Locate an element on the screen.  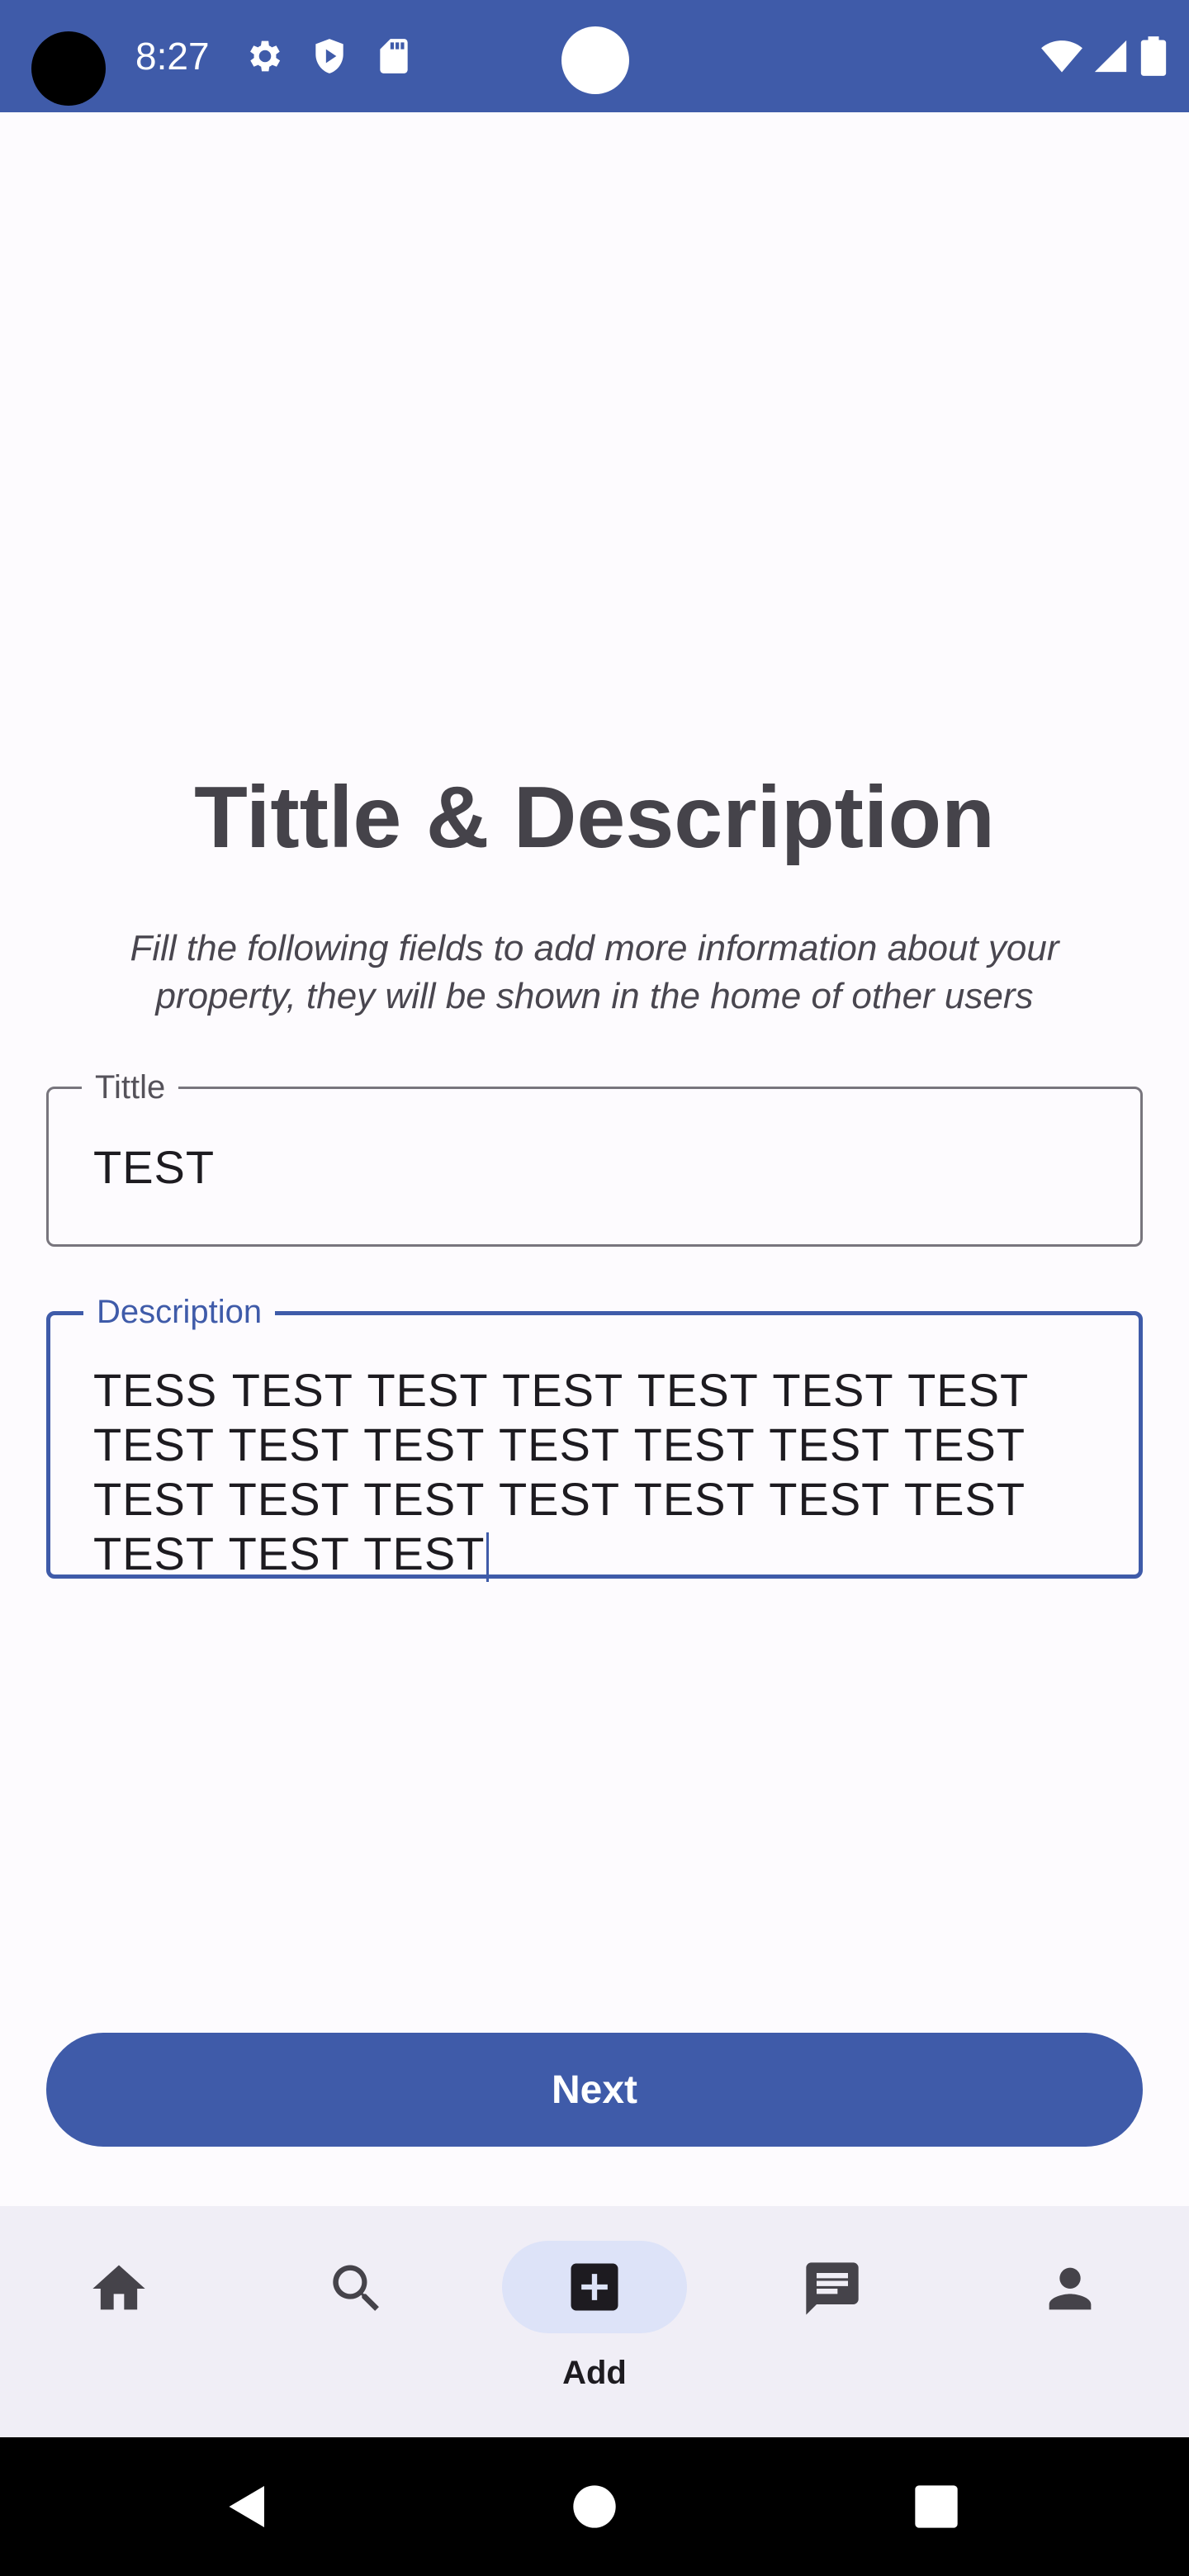
system-back-button is located at coordinates (247, 2506).